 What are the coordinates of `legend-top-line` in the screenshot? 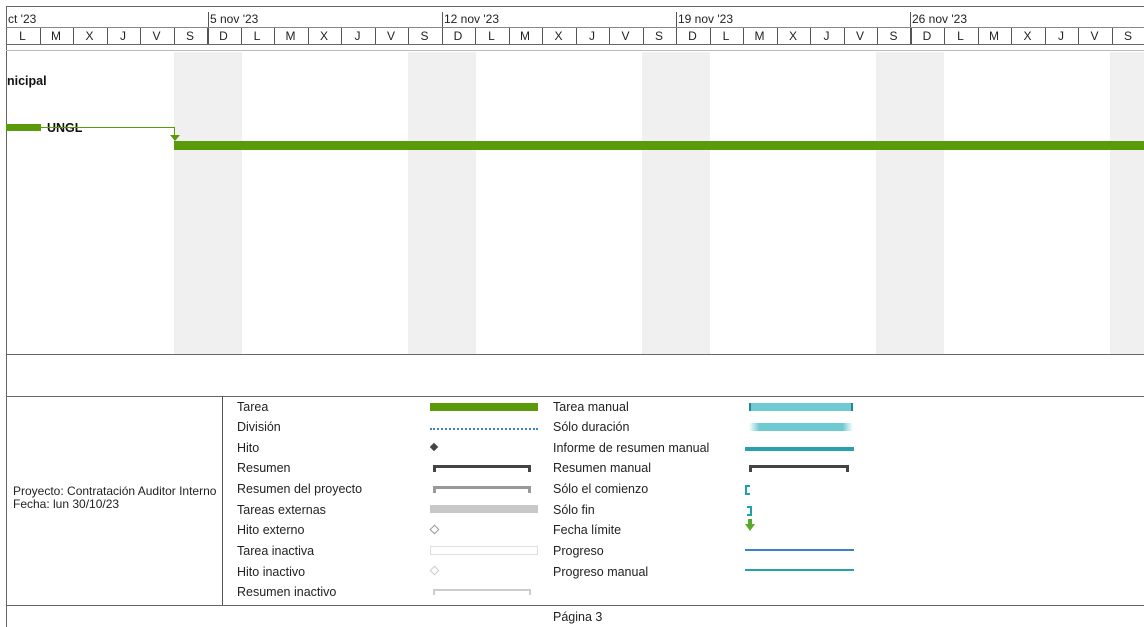 It's located at (575, 396).